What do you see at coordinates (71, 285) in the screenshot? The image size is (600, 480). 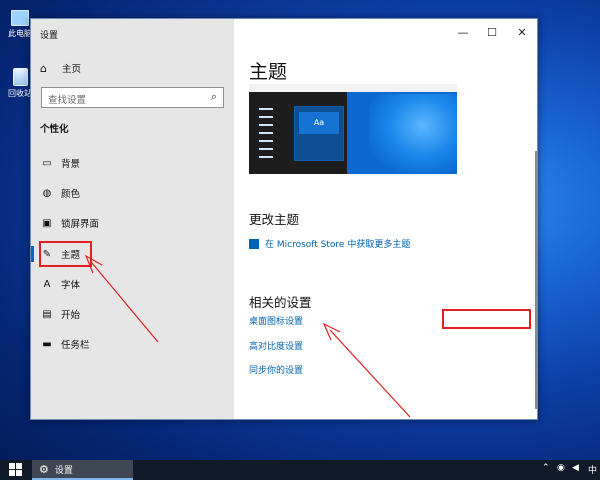 I see `sidebar-item-label: 字体` at bounding box center [71, 285].